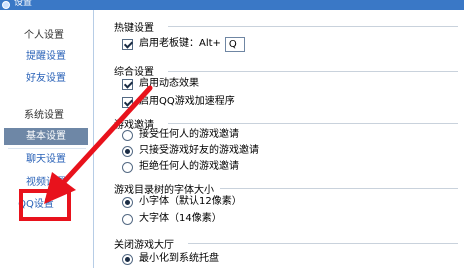 This screenshot has width=464, height=268. I want to click on window-title: 设置, so click(23, 4).